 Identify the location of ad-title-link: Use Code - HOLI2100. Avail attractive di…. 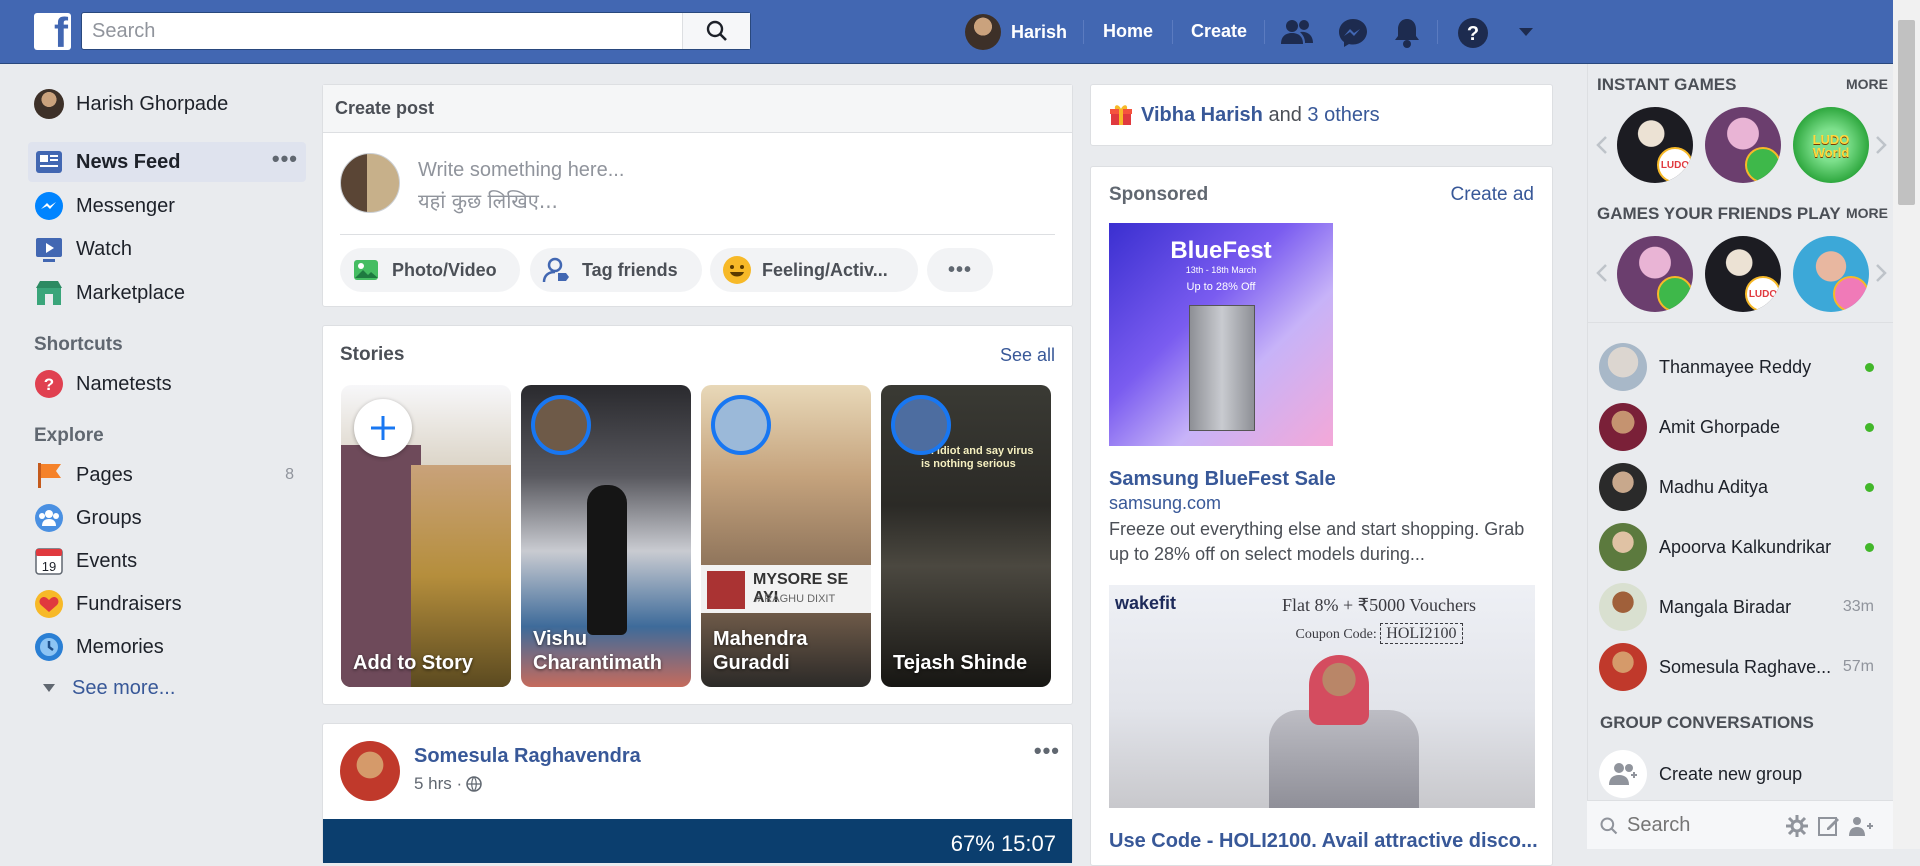
(1323, 841).